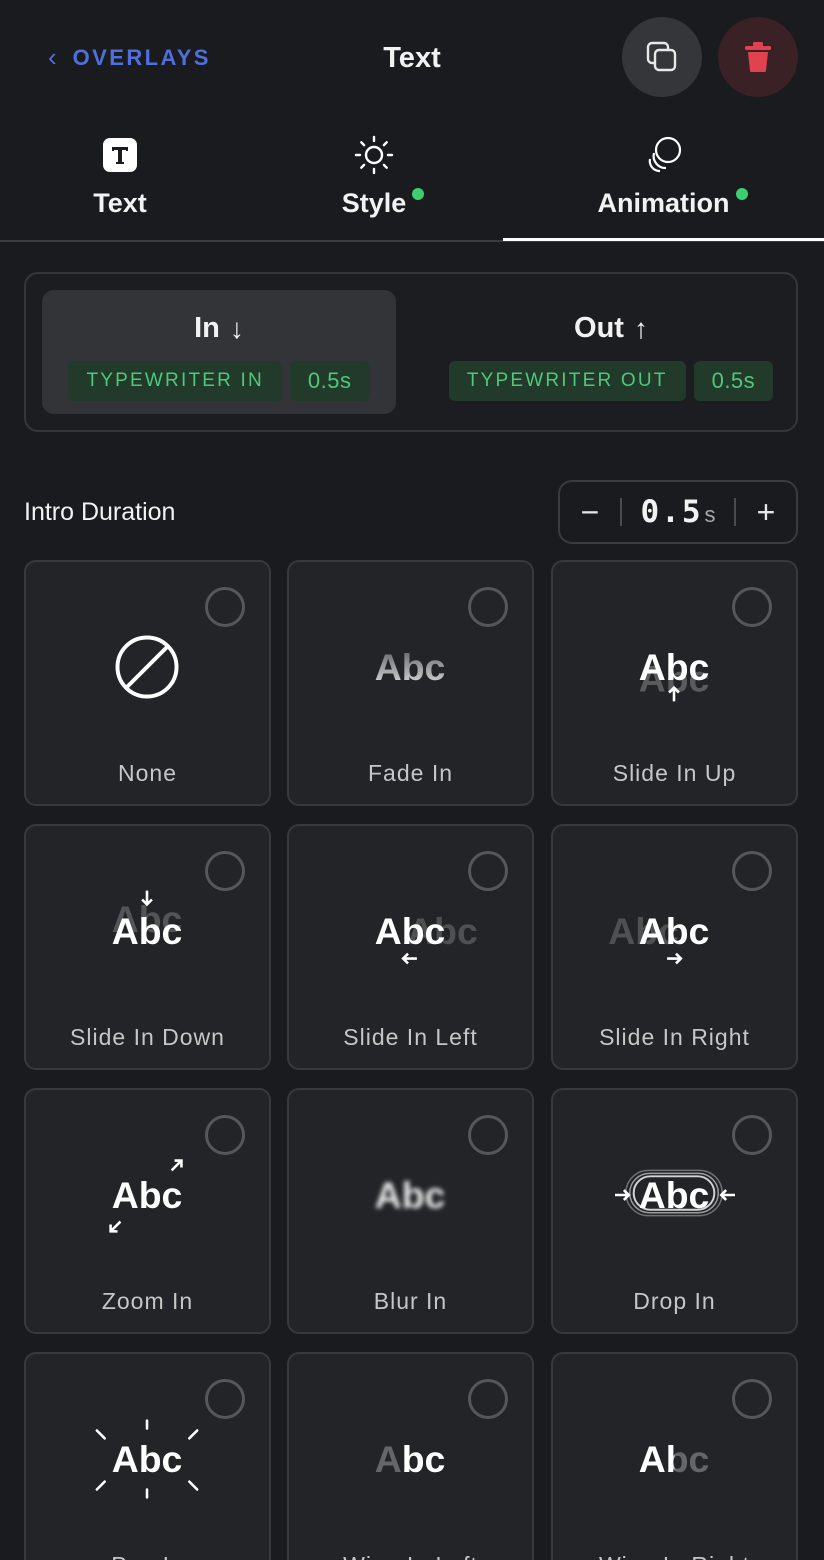  I want to click on blur-in-preview: Abc, so click(410, 1195).